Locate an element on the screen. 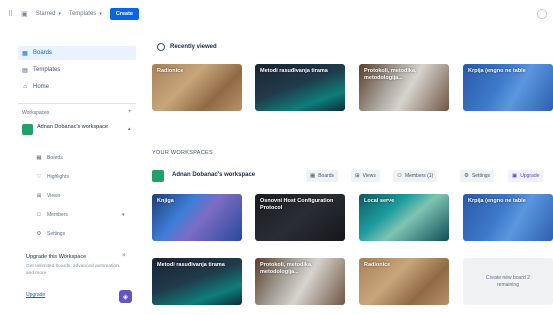  board-card-title: Knjiga is located at coordinates (165, 201).